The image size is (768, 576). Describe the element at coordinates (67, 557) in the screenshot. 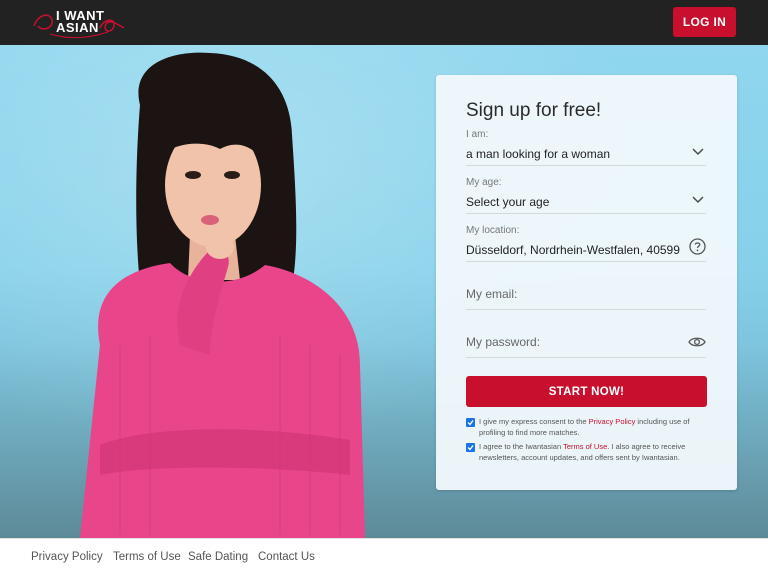

I see `footer-link-privacy-policy: Privacy Policy` at that location.